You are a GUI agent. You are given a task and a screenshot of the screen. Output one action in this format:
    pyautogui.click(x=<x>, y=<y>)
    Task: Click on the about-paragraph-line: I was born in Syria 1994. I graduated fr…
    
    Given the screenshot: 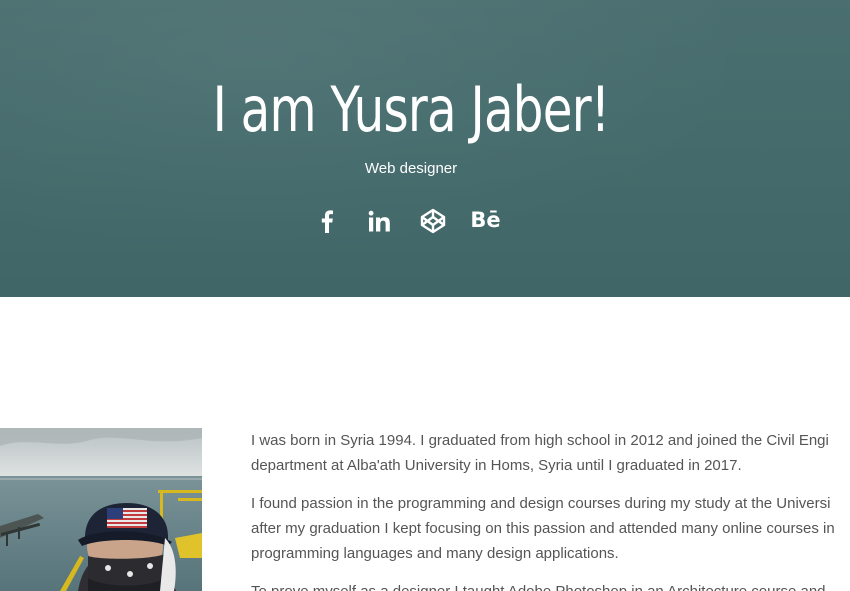 What is the action you would take?
    pyautogui.click(x=540, y=440)
    